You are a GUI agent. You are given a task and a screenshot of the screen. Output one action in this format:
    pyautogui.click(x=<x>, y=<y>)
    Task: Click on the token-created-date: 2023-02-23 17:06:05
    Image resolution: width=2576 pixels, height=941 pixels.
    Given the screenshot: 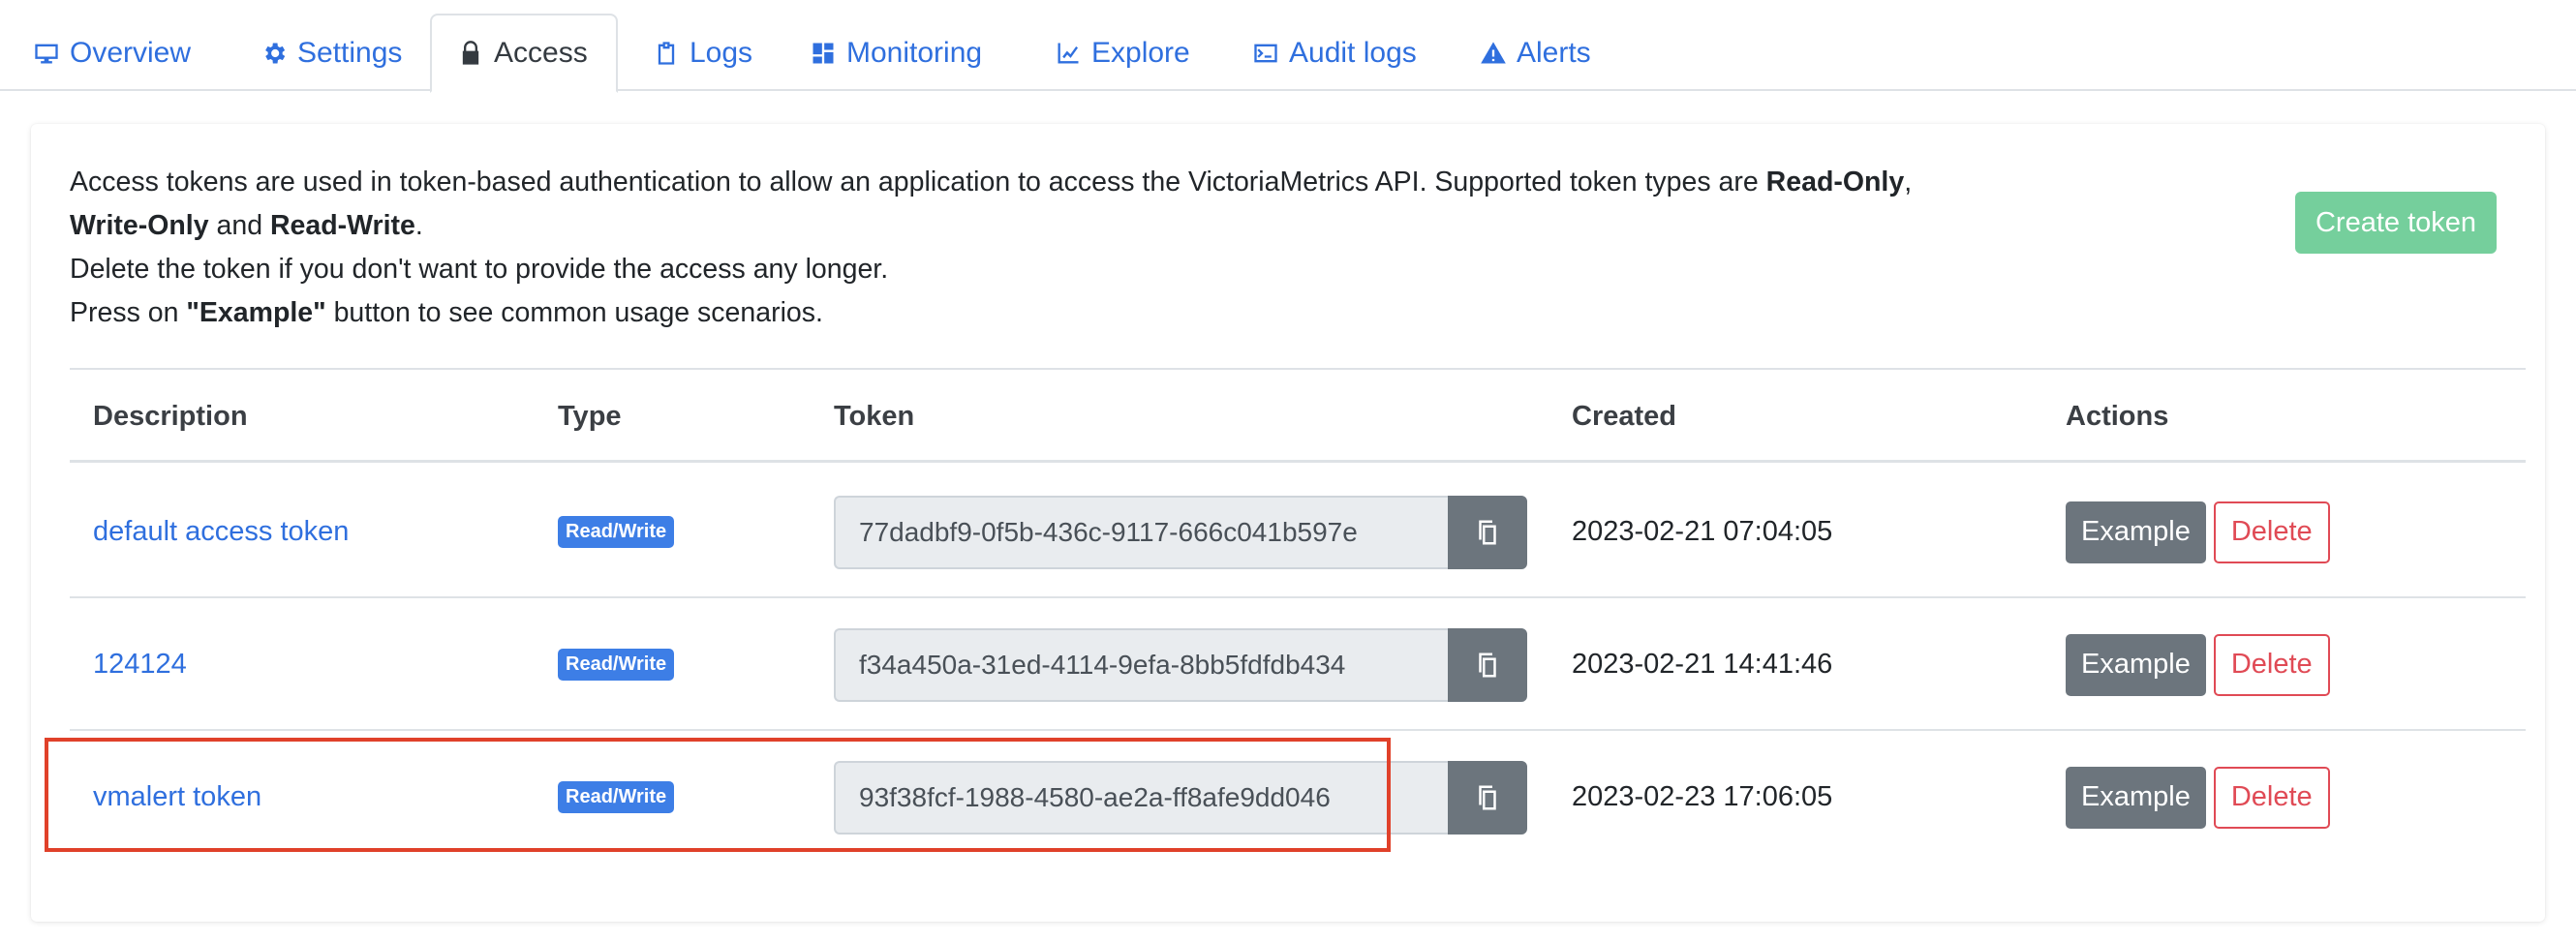 What is the action you would take?
    pyautogui.click(x=1702, y=797)
    